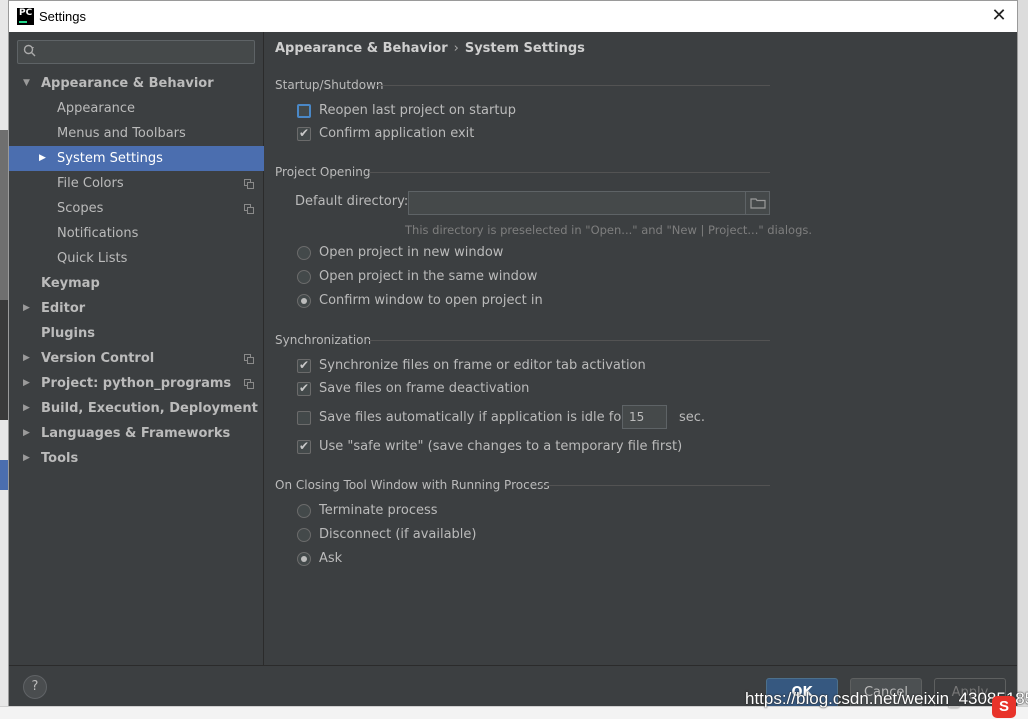 The height and width of the screenshot is (719, 1028). I want to click on tree-item: Appearance, so click(136, 108).